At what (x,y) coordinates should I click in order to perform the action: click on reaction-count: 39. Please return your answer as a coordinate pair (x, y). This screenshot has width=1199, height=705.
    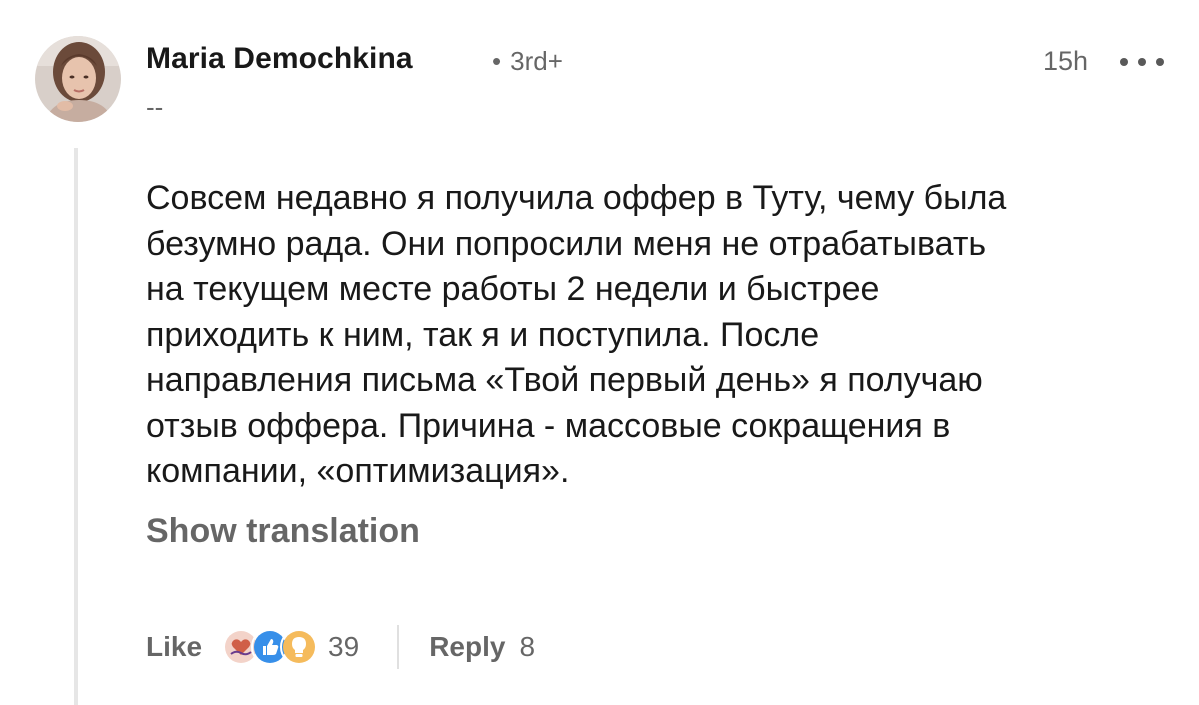
    Looking at the image, I should click on (344, 646).